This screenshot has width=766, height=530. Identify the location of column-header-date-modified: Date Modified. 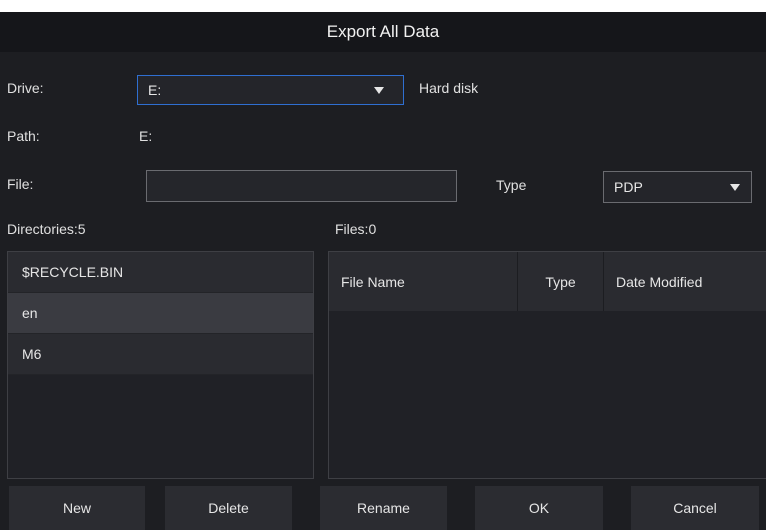
(685, 281).